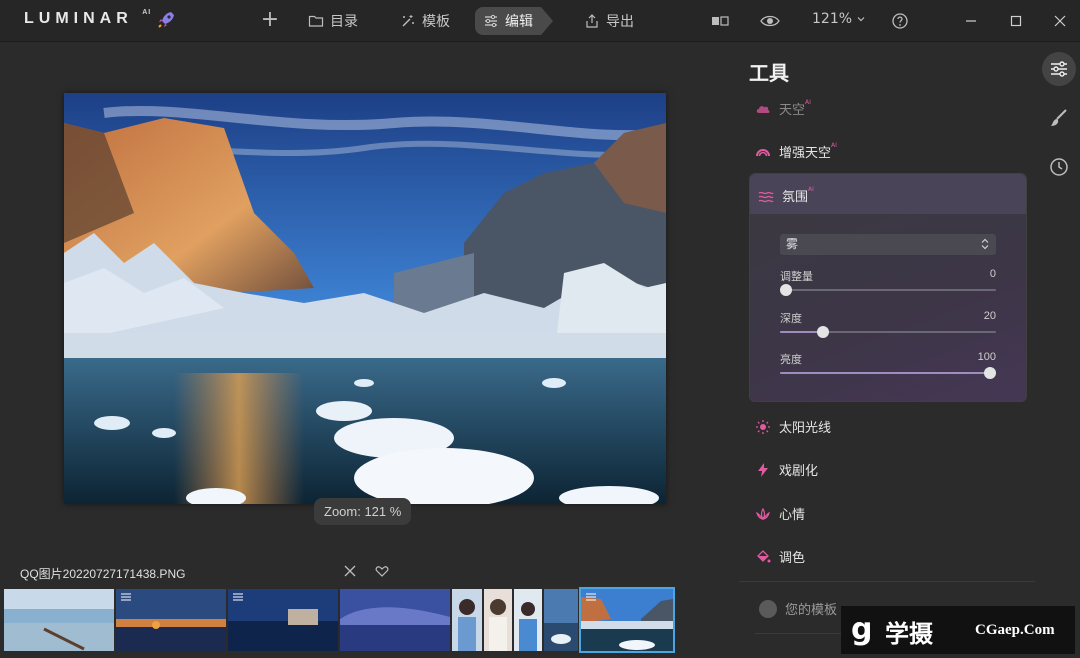 The width and height of the screenshot is (1080, 658). What do you see at coordinates (888, 194) in the screenshot?
I see `atmosphere-header: 氛围AI` at bounding box center [888, 194].